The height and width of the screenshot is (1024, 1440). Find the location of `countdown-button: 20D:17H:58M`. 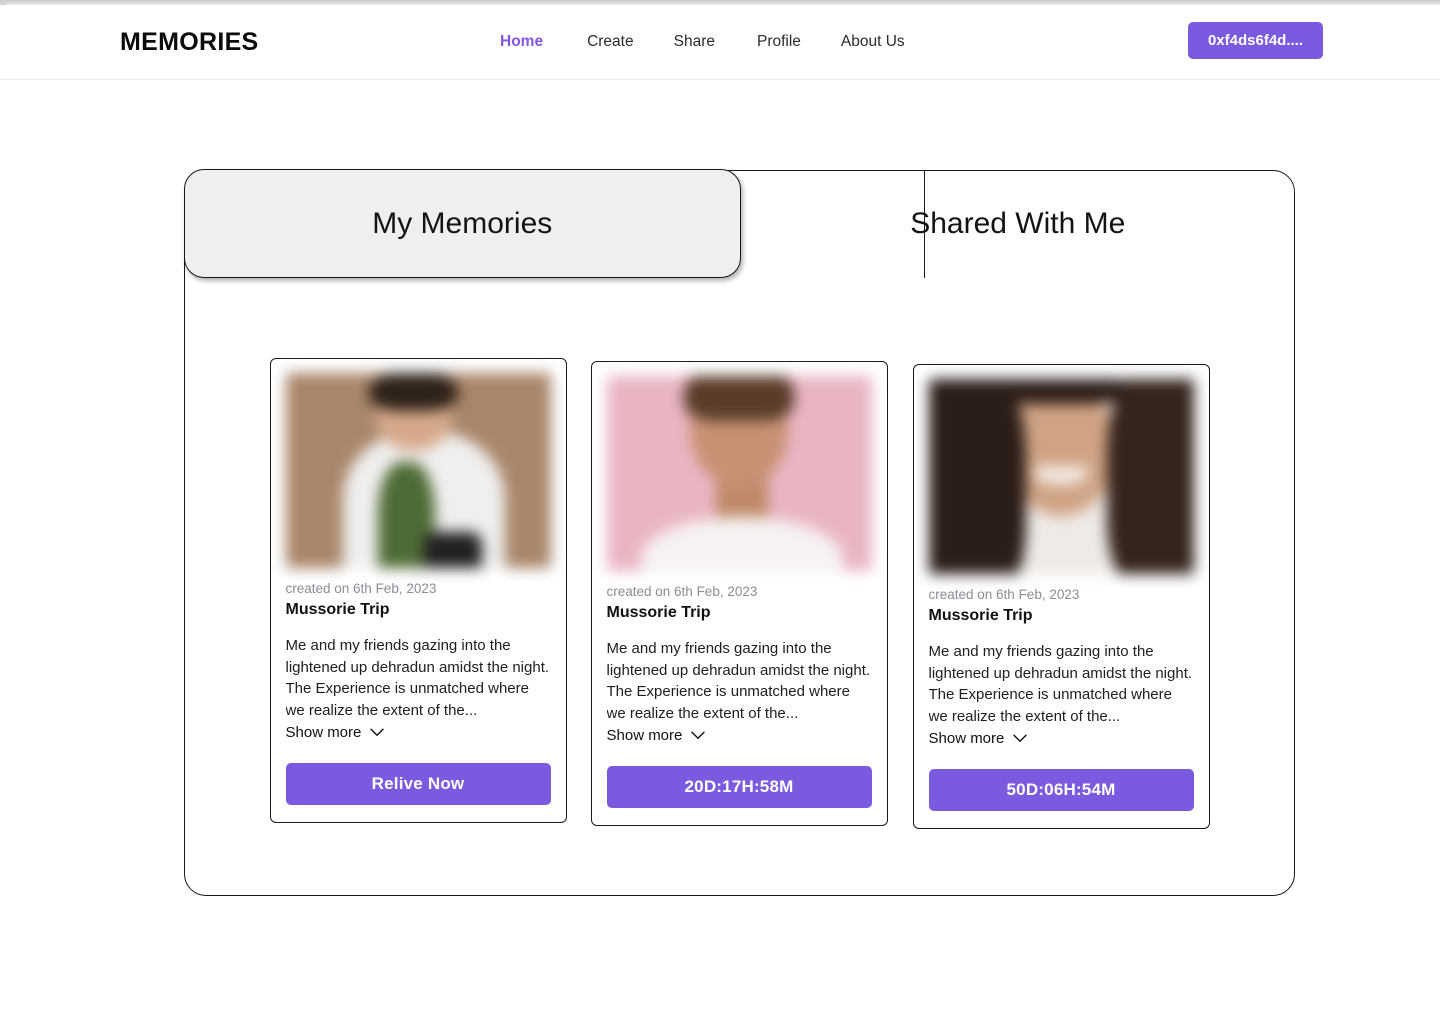

countdown-button: 20D:17H:58M is located at coordinates (739, 787).